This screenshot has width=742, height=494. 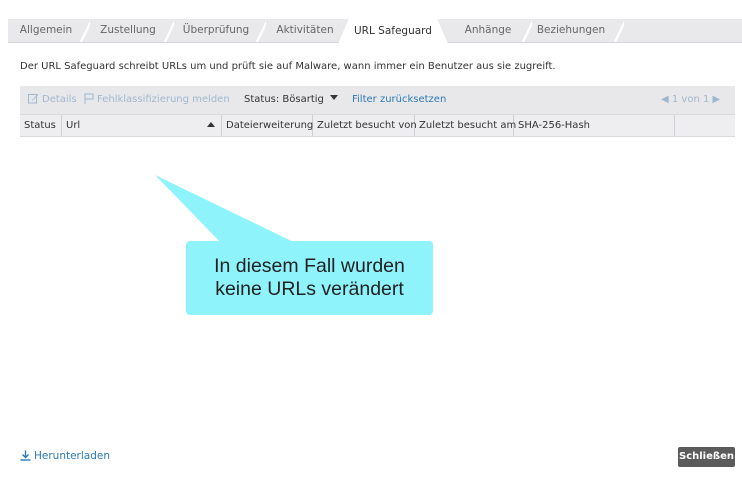 What do you see at coordinates (488, 30) in the screenshot?
I see `tab-anhaenge: Anhänge` at bounding box center [488, 30].